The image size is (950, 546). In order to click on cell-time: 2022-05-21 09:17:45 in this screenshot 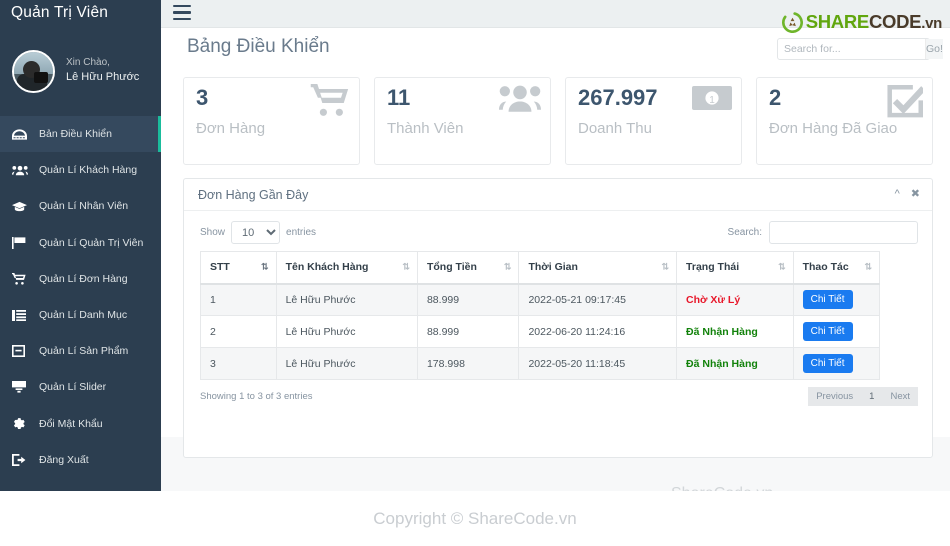, I will do `click(598, 299)`.